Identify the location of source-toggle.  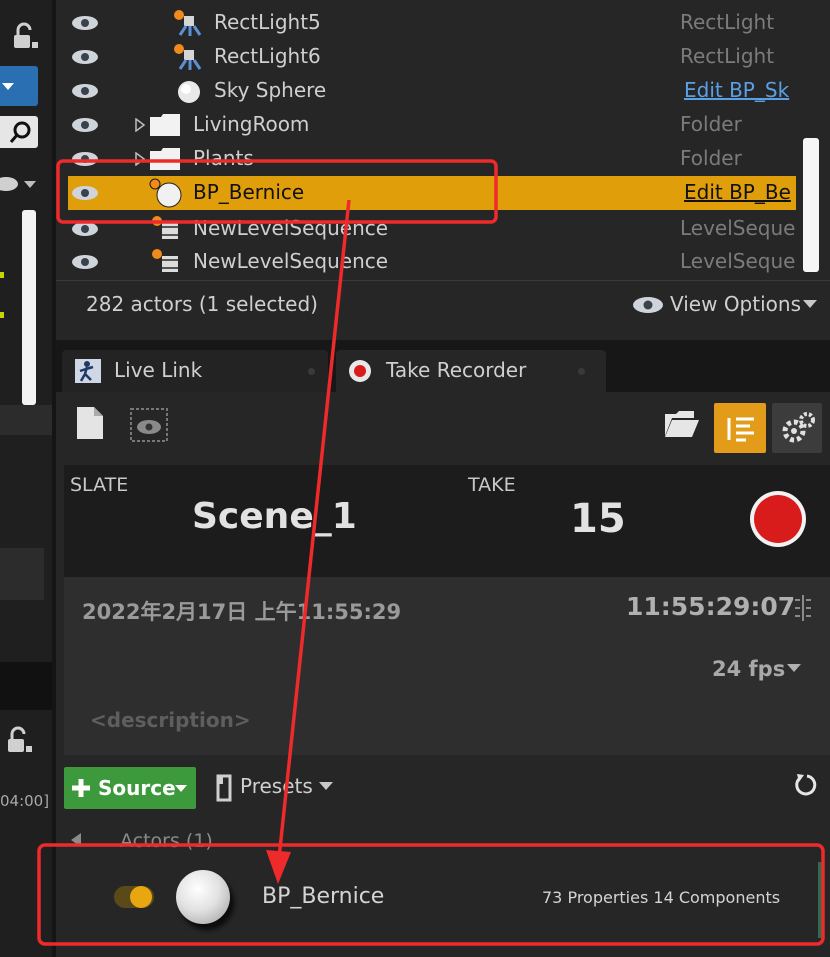
(134, 897).